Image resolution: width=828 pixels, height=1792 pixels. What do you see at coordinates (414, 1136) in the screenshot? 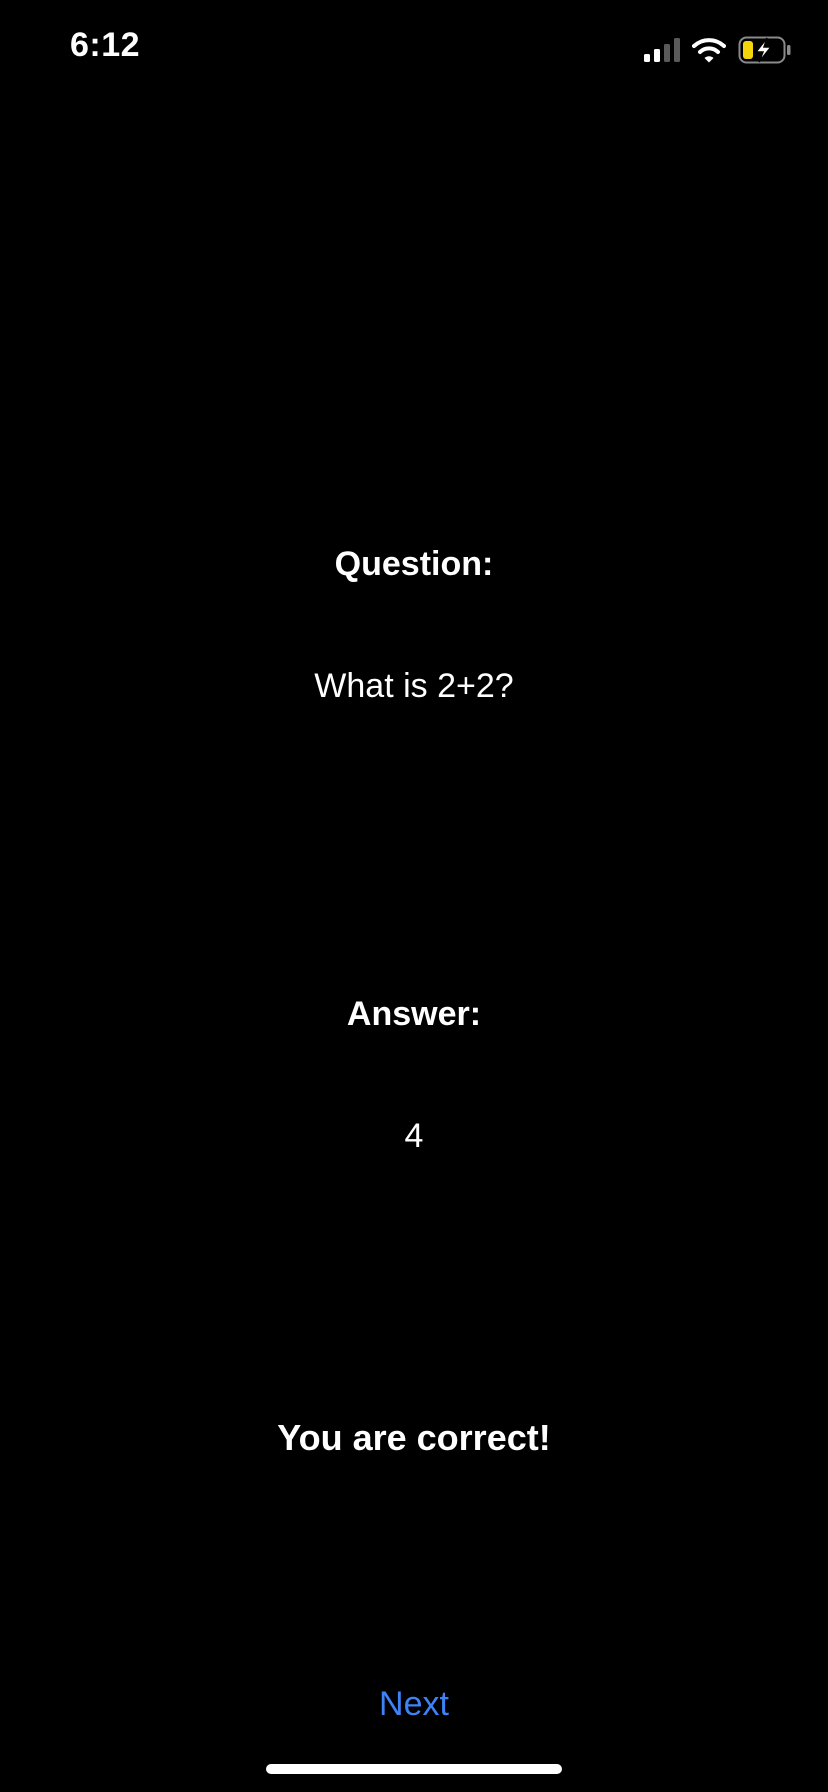
I see `answer-text: 4` at bounding box center [414, 1136].